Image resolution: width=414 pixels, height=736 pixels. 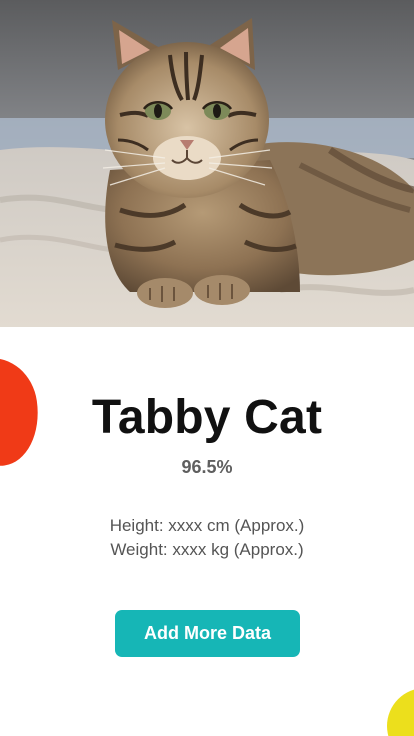 What do you see at coordinates (207, 549) in the screenshot?
I see `weight-text: Weight: xxxx kg (Approx.)` at bounding box center [207, 549].